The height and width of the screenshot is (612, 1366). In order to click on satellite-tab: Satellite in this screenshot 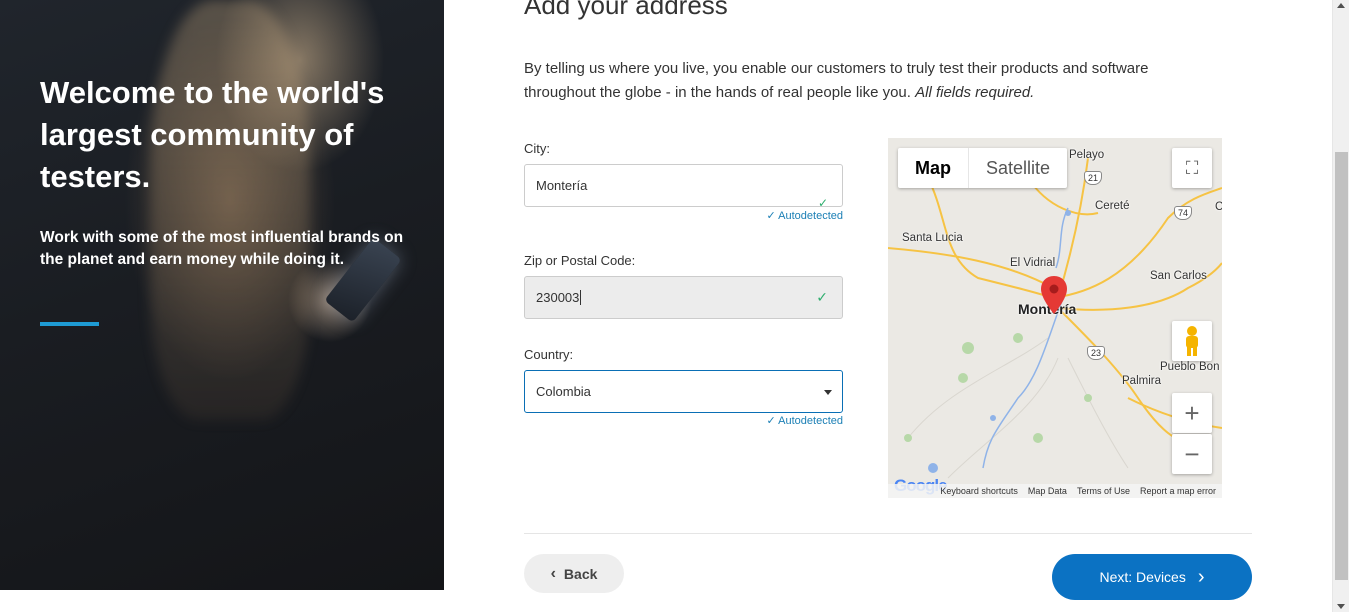, I will do `click(1018, 168)`.